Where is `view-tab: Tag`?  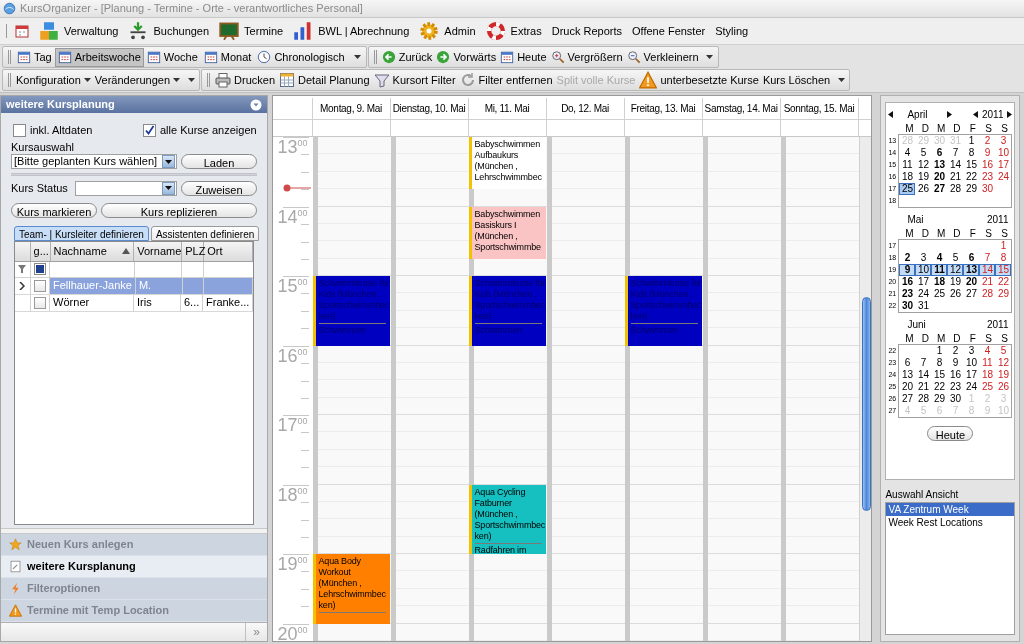 view-tab: Tag is located at coordinates (34, 57).